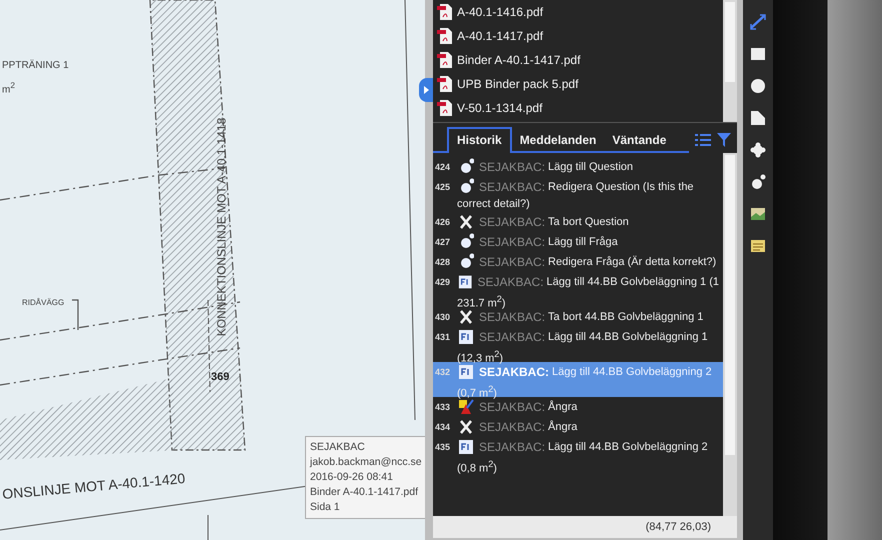 The width and height of the screenshot is (882, 540). I want to click on area-label: m$^{2}$, so click(8, 88).